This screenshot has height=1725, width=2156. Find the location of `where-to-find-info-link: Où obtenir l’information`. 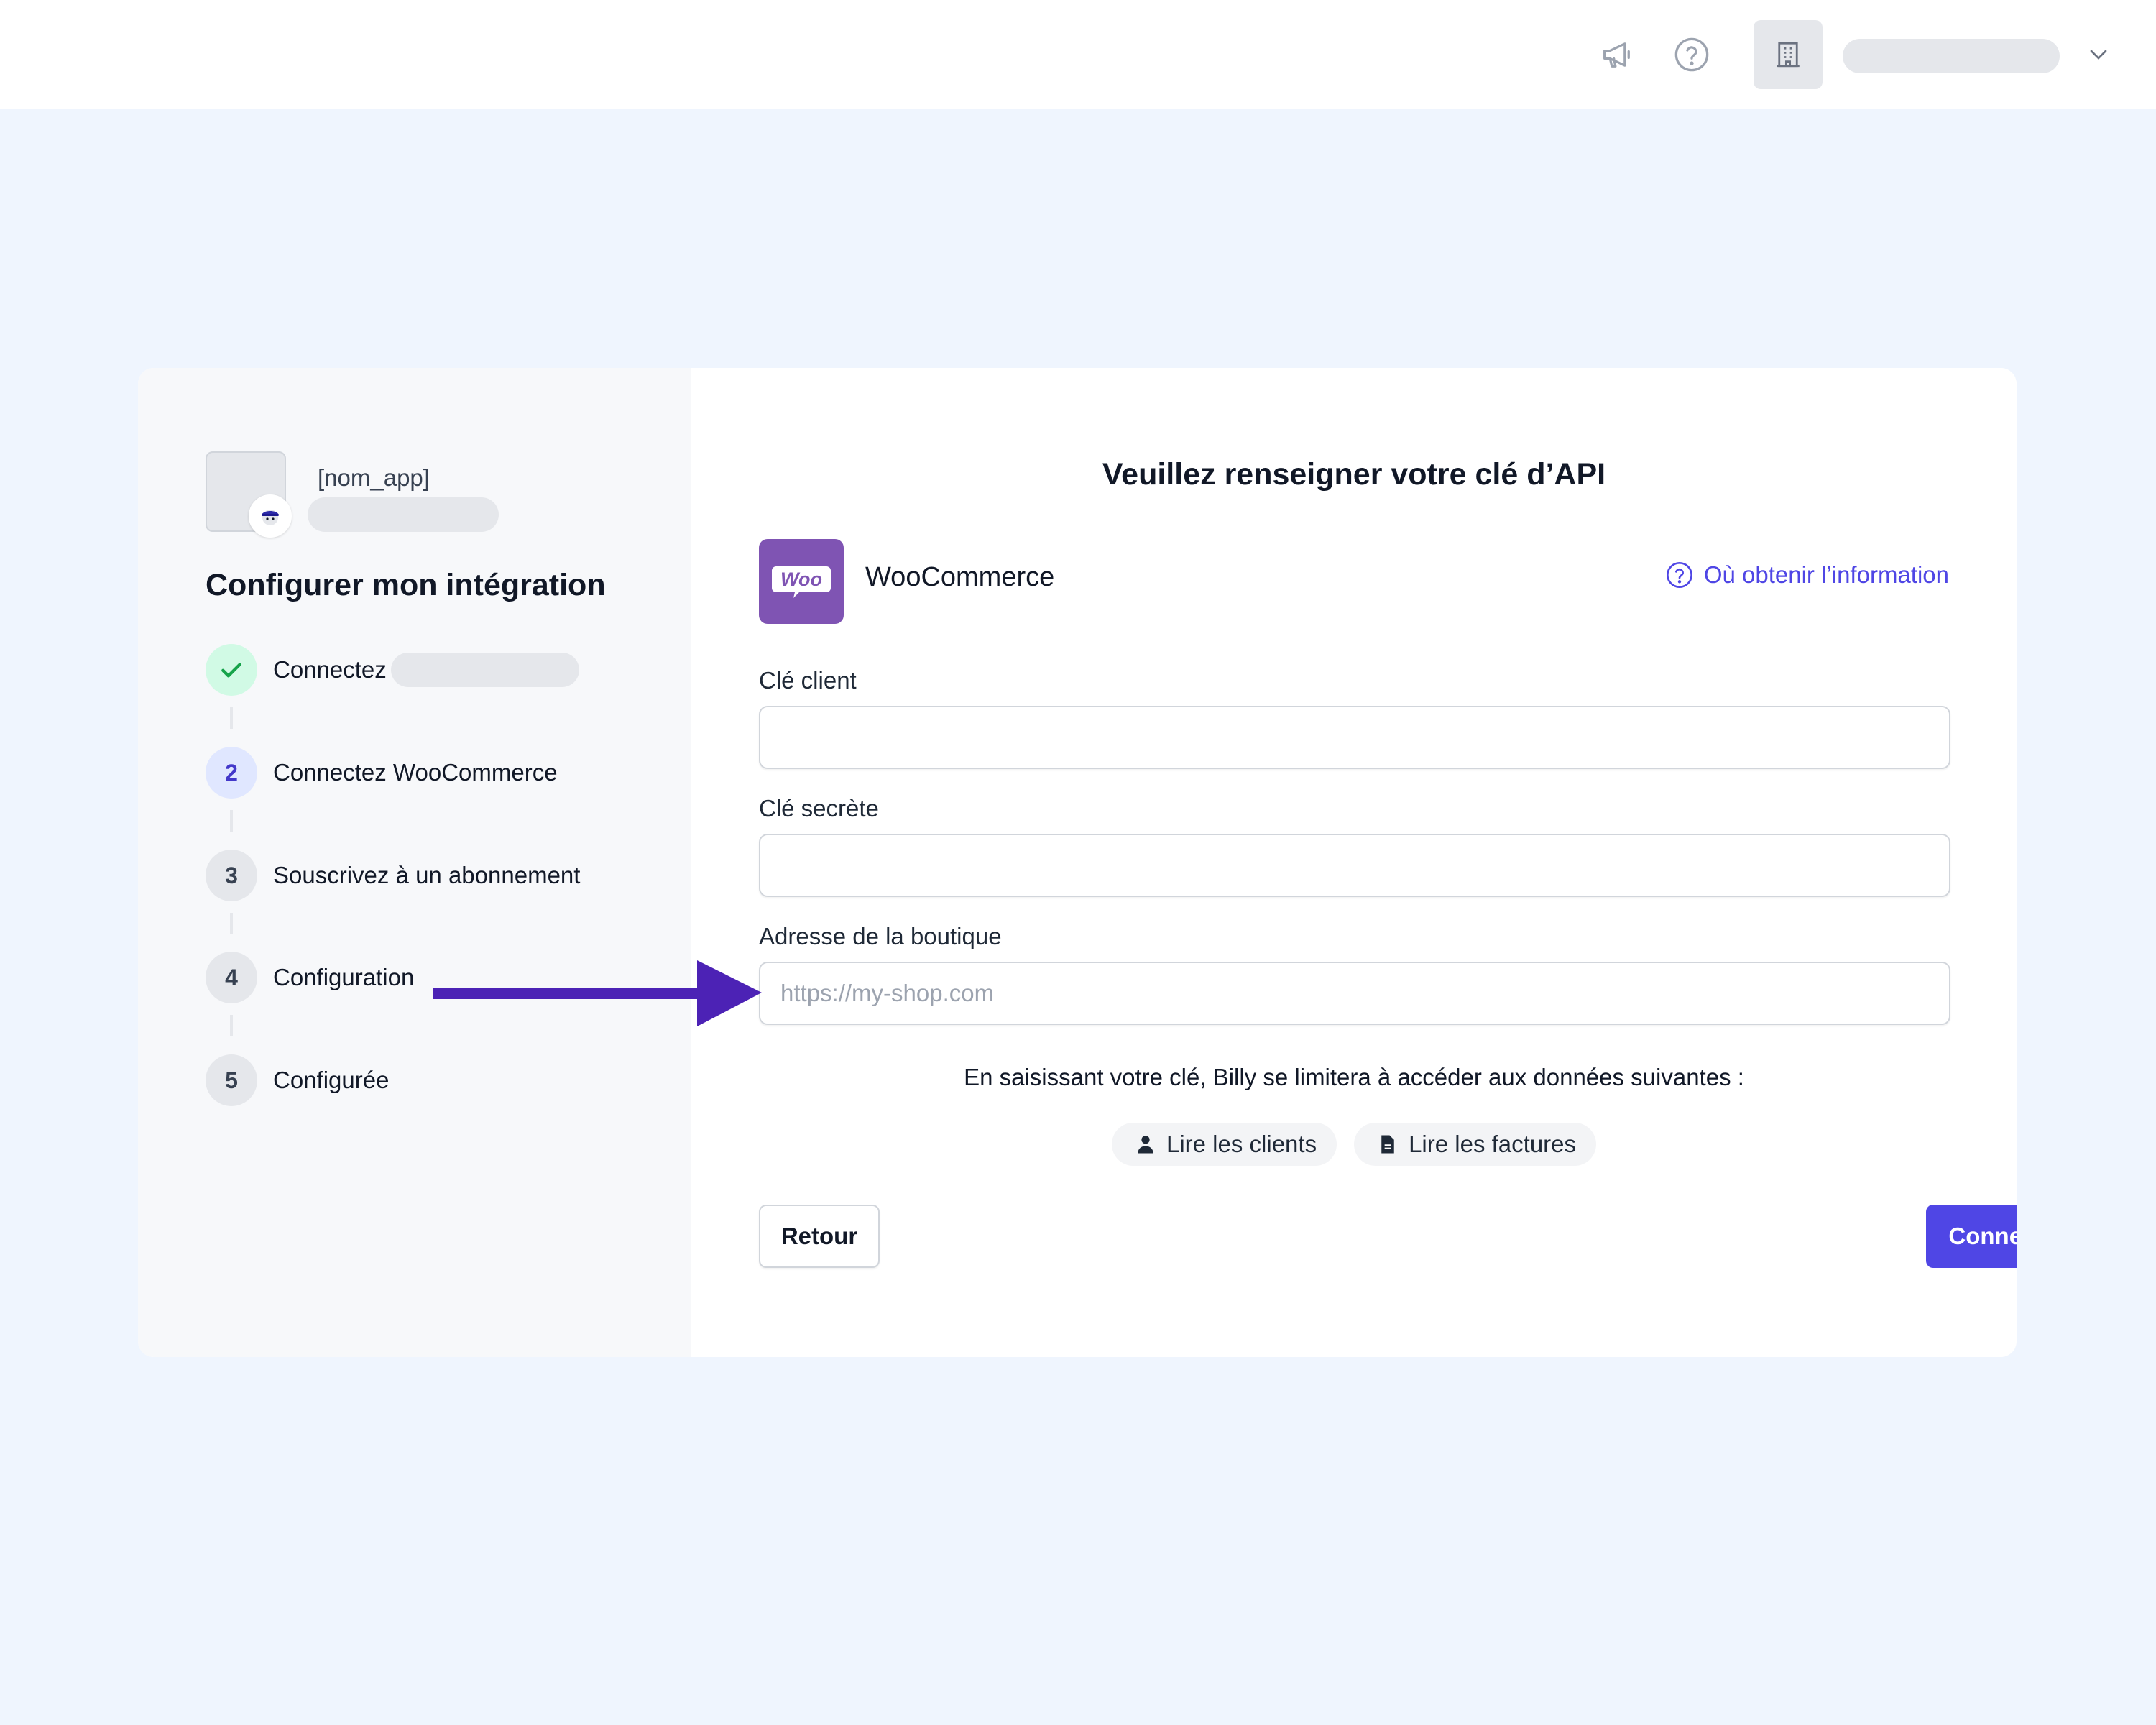

where-to-find-info-link: Où obtenir l’information is located at coordinates (1807, 575).